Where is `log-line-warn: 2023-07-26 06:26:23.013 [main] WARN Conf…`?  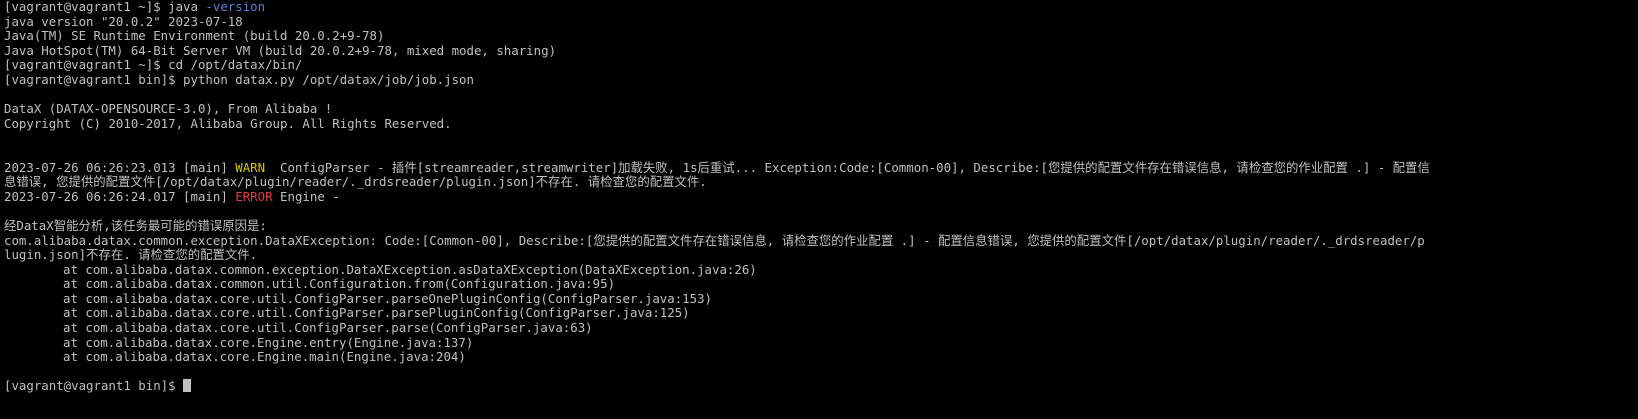 log-line-warn: 2023-07-26 06:26:23.013 [main] WARN Conf… is located at coordinates (819, 168).